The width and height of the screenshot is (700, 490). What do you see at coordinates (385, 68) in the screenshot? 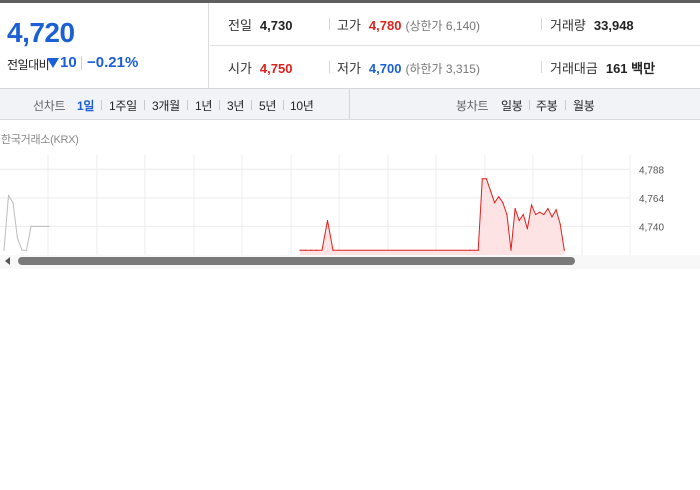
I see `low-value: 4,700` at bounding box center [385, 68].